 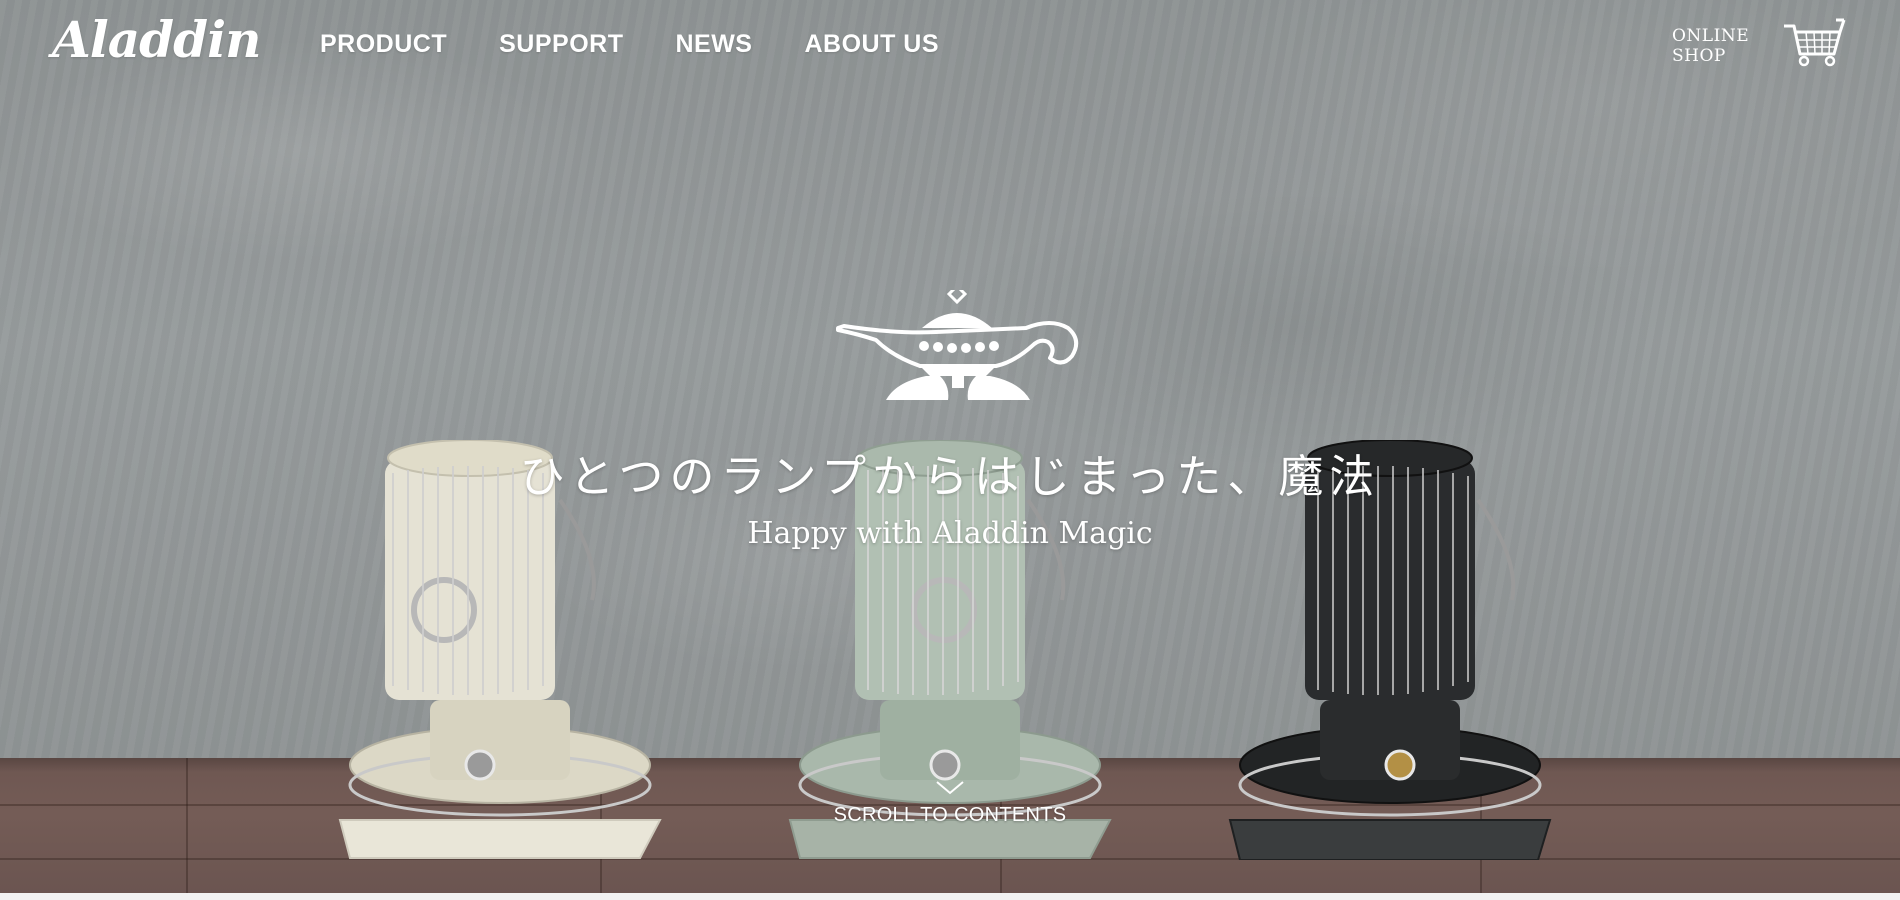 What do you see at coordinates (655, 44) in the screenshot?
I see `main-nav: PRODUCT SUPPORT NEWS ABOUT US` at bounding box center [655, 44].